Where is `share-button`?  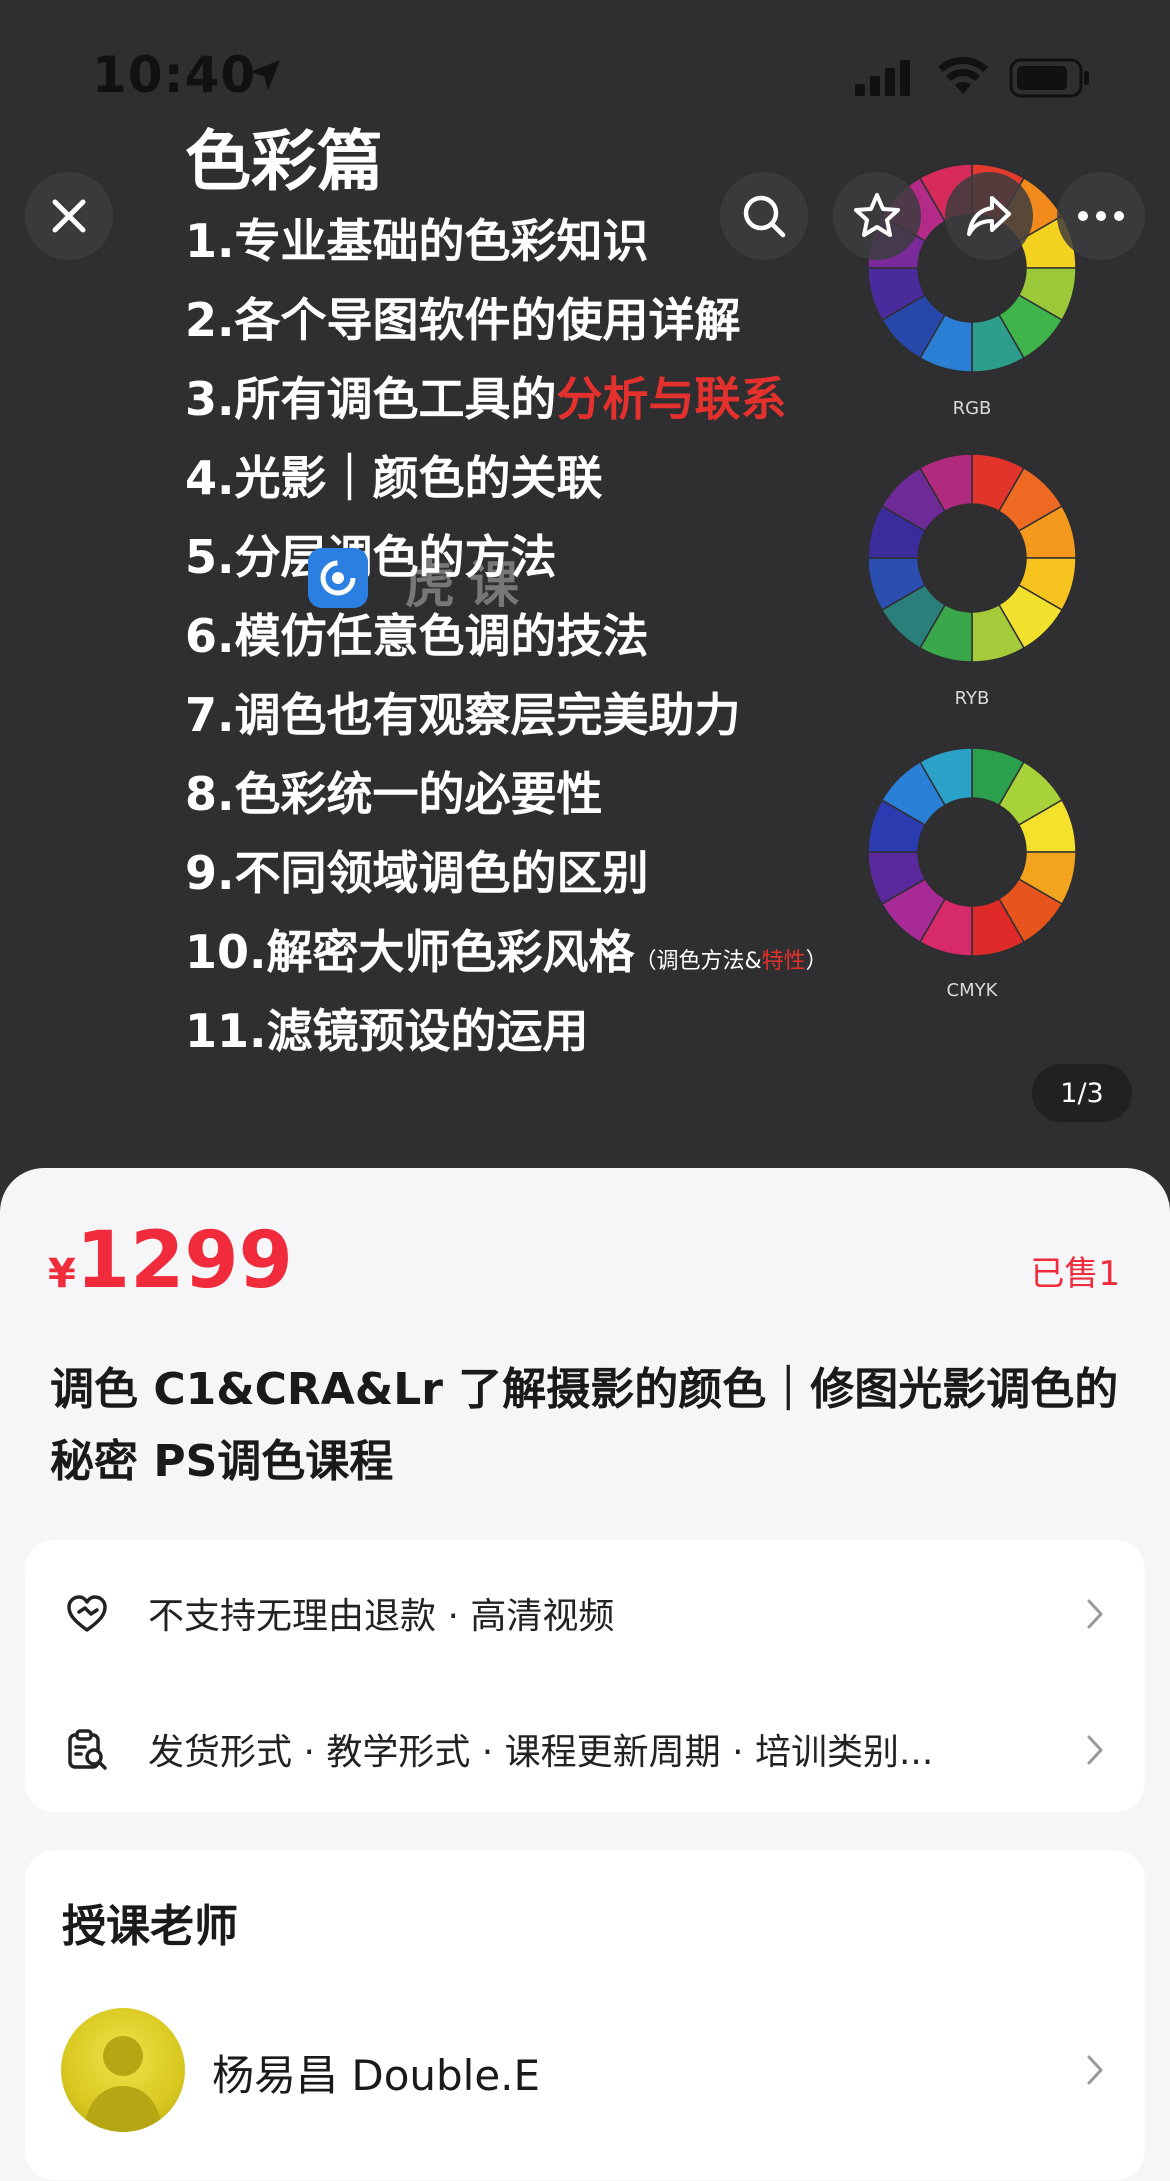 share-button is located at coordinates (989, 216).